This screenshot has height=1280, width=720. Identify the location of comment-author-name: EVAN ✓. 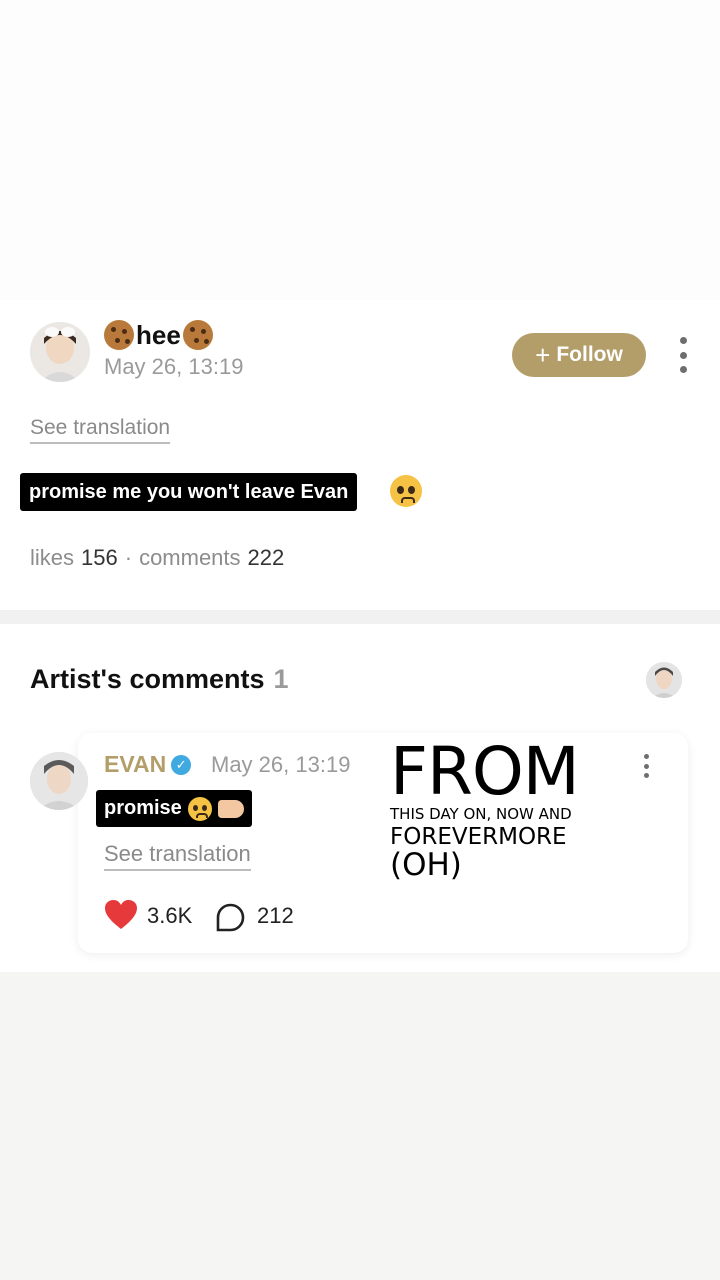
(148, 764).